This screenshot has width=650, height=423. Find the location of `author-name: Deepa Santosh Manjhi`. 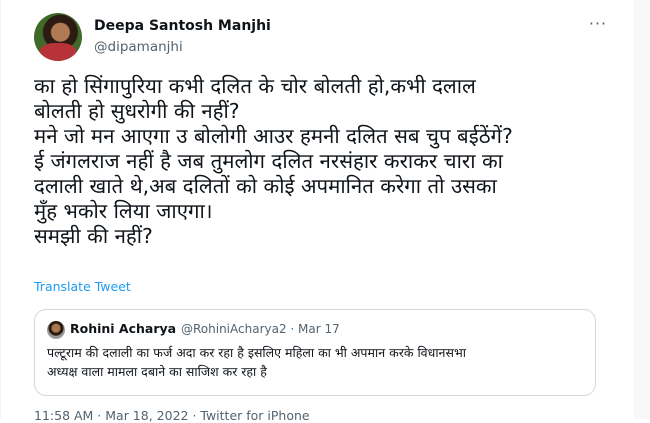

author-name: Deepa Santosh Manjhi is located at coordinates (182, 26).